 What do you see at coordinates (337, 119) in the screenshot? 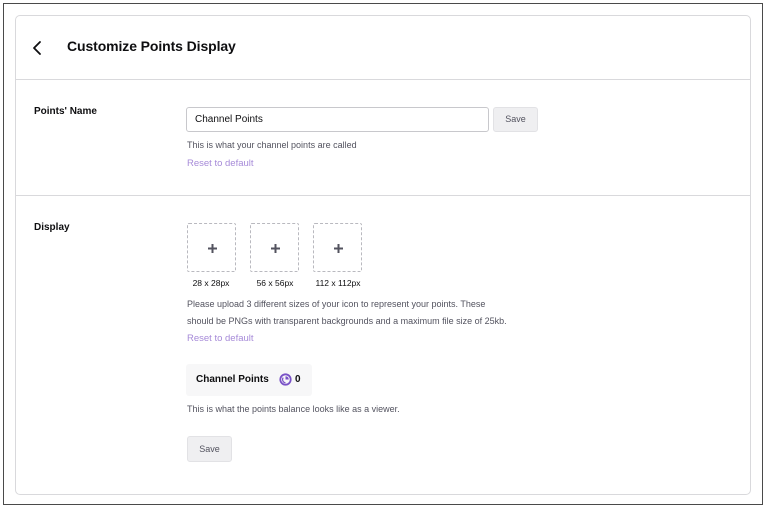
I see `points-name-input` at bounding box center [337, 119].